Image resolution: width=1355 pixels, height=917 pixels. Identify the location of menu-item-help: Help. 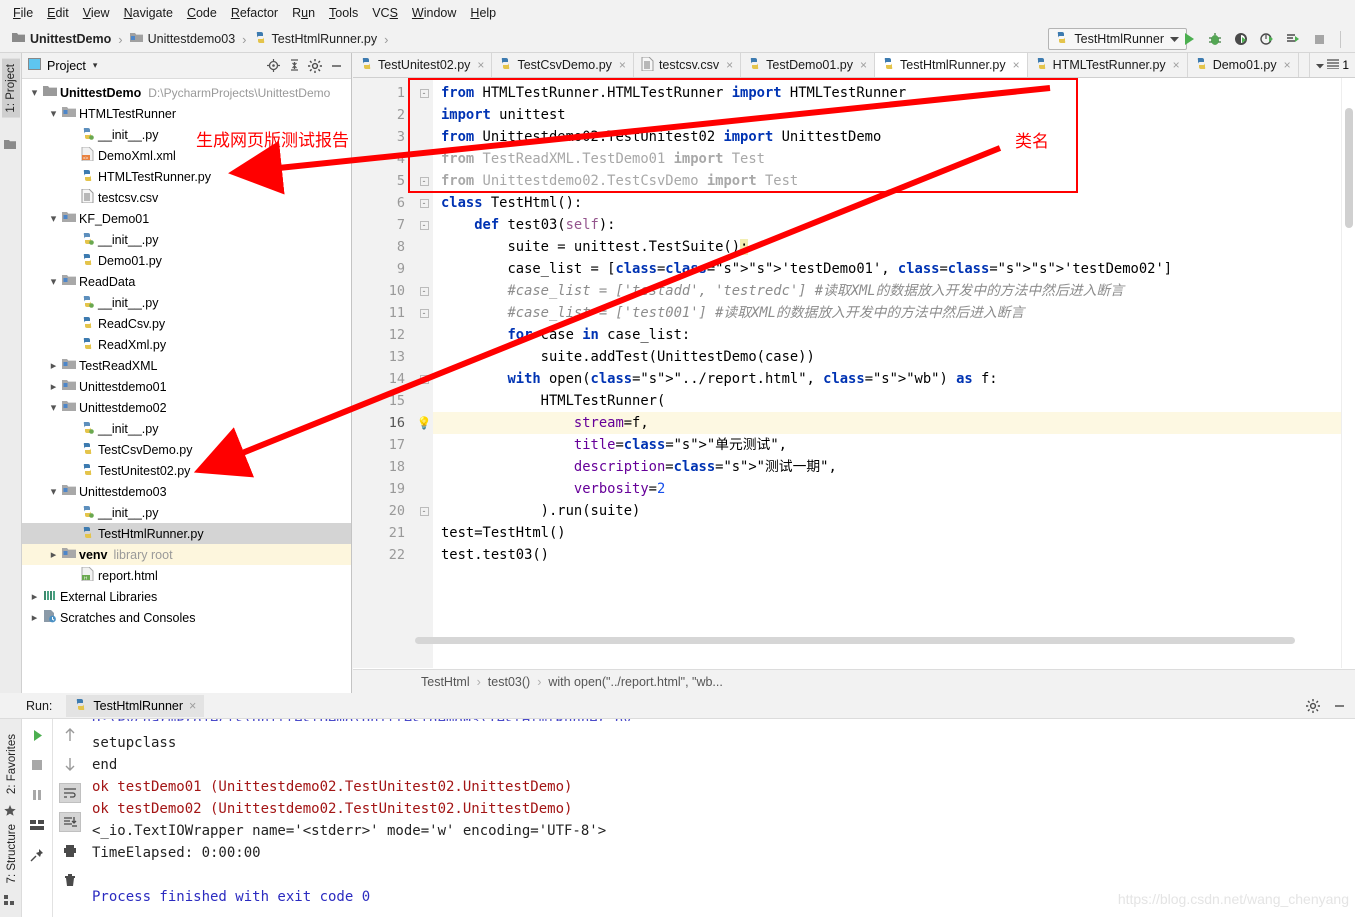
(483, 13).